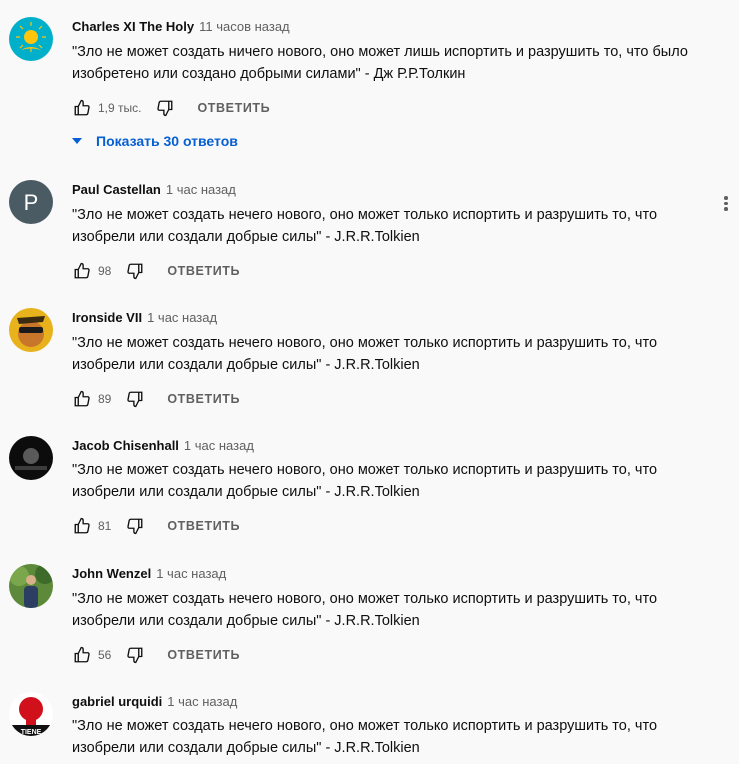  I want to click on show-replies-button: Показать 30 ответов, so click(155, 141).